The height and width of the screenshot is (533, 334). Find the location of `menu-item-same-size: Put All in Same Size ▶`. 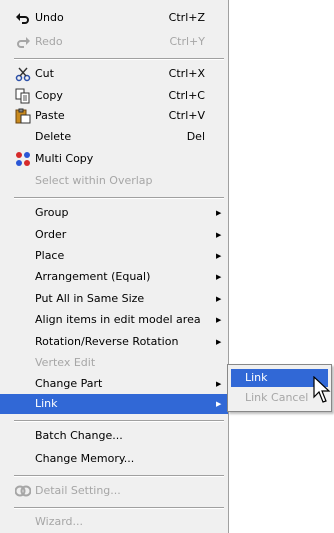

menu-item-same-size: Put All in Same Size ▶ is located at coordinates (114, 299).